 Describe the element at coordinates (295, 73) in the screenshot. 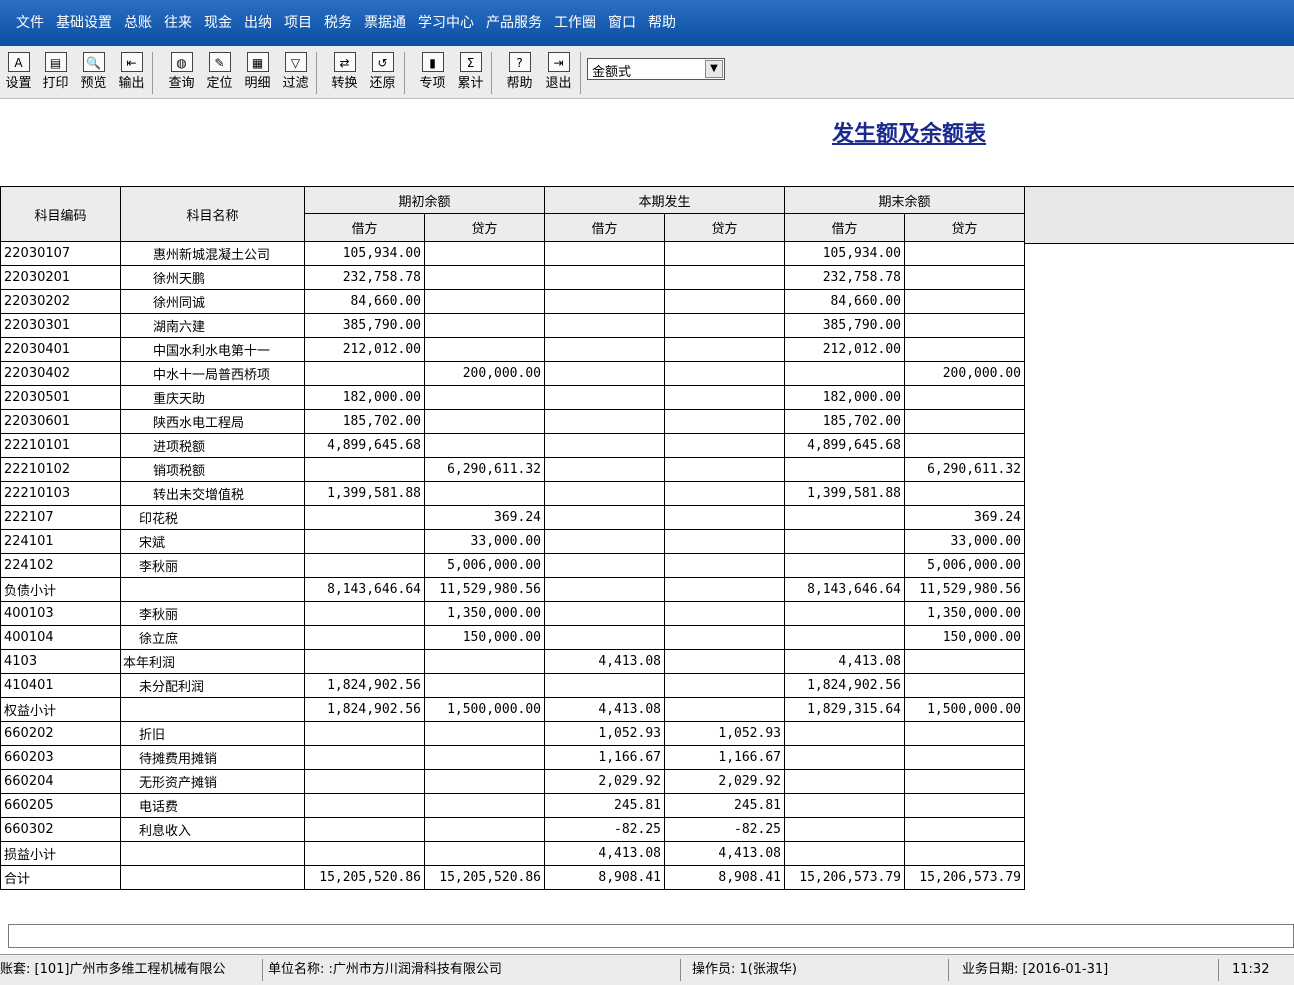

I see `toolbar-button-7: ▽ 过滤` at that location.